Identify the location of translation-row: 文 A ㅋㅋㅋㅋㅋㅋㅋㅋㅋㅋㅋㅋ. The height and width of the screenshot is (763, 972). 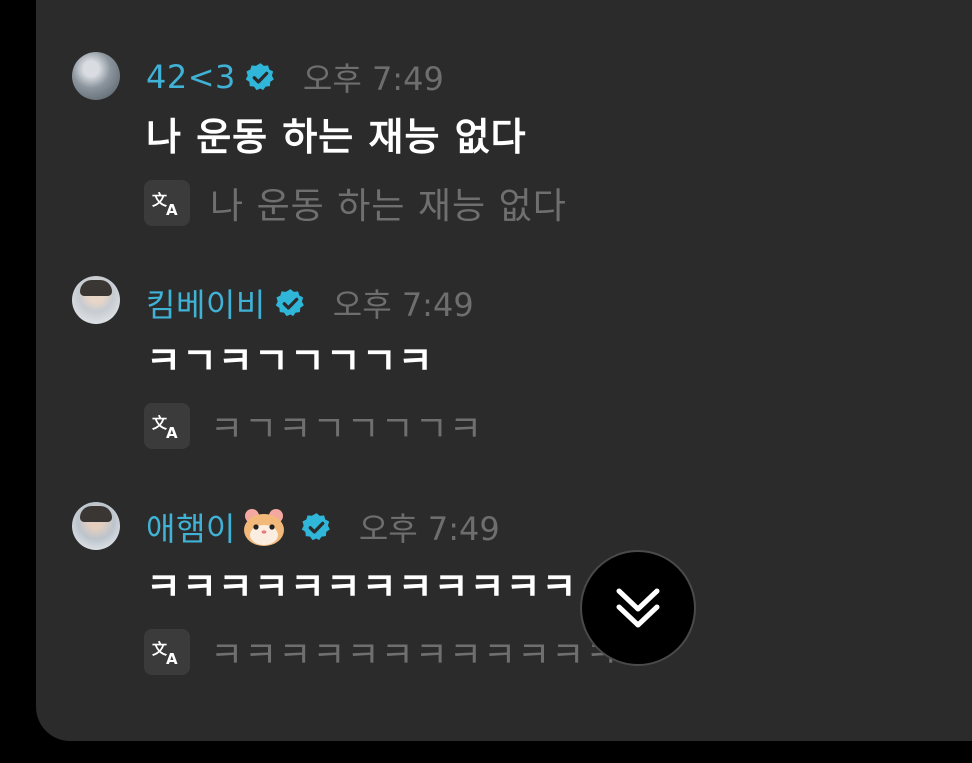
(381, 652).